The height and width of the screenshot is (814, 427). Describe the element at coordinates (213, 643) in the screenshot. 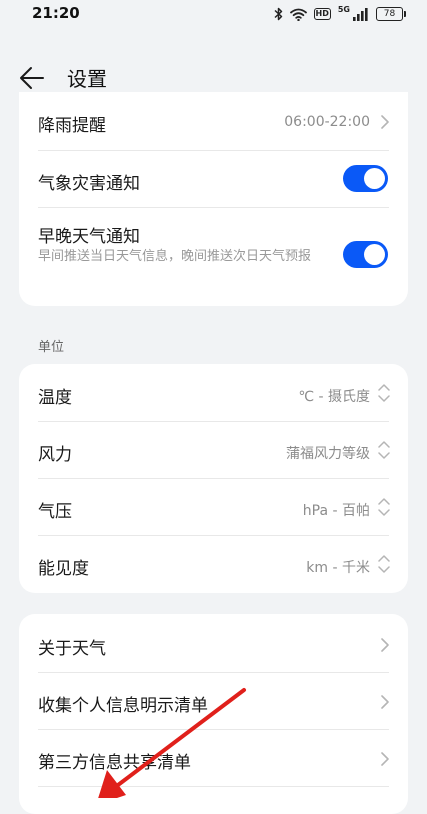

I see `about-weather-row: 关于天气` at that location.